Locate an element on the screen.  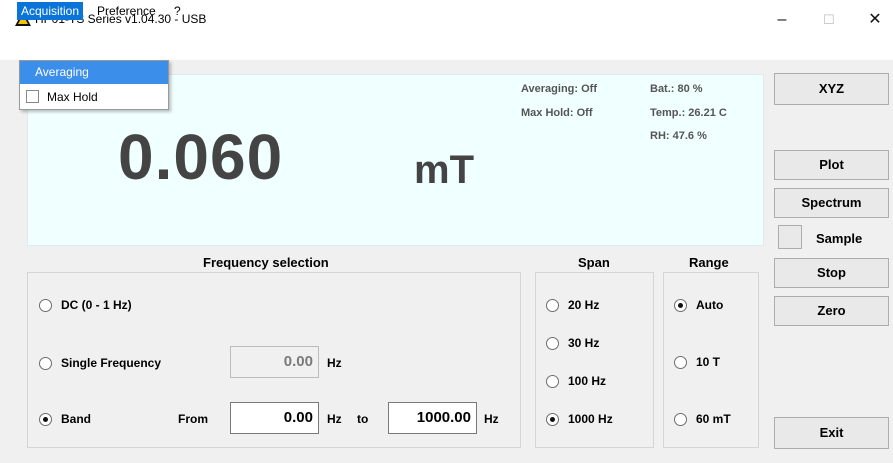
minimize-button: – is located at coordinates (782, 20).